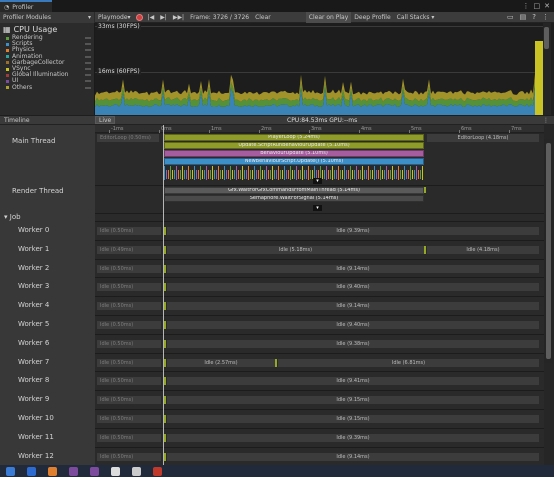 The image size is (554, 477). I want to click on job-group-label: ▾ Job, so click(47, 217).